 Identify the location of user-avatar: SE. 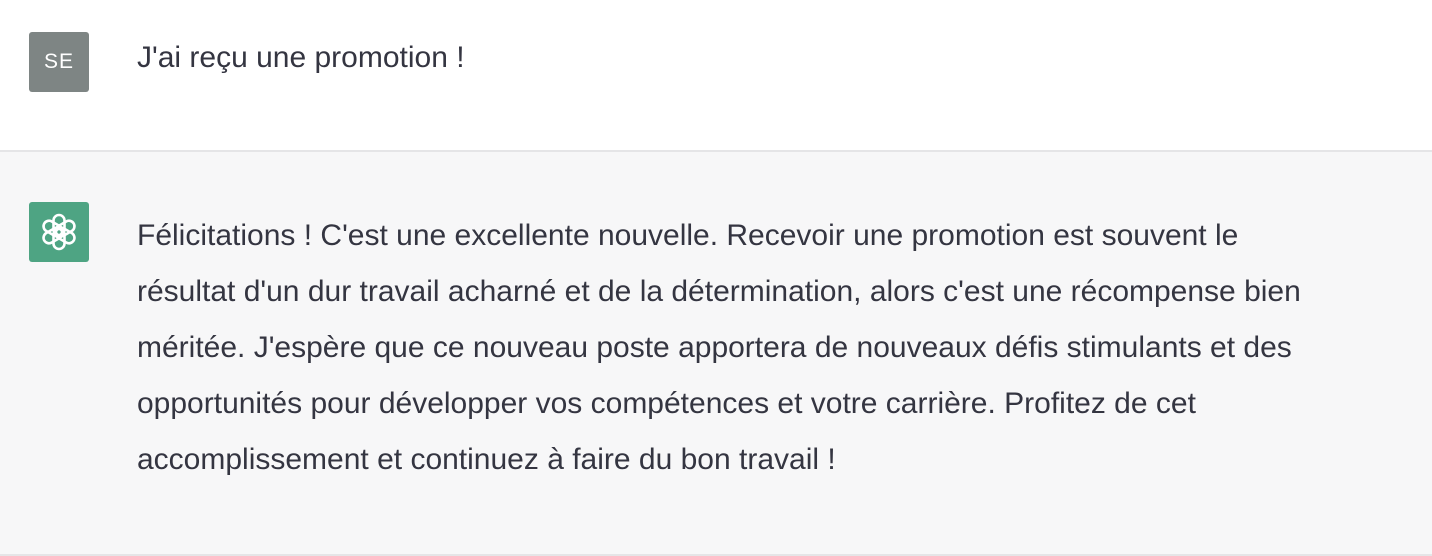
(59, 62).